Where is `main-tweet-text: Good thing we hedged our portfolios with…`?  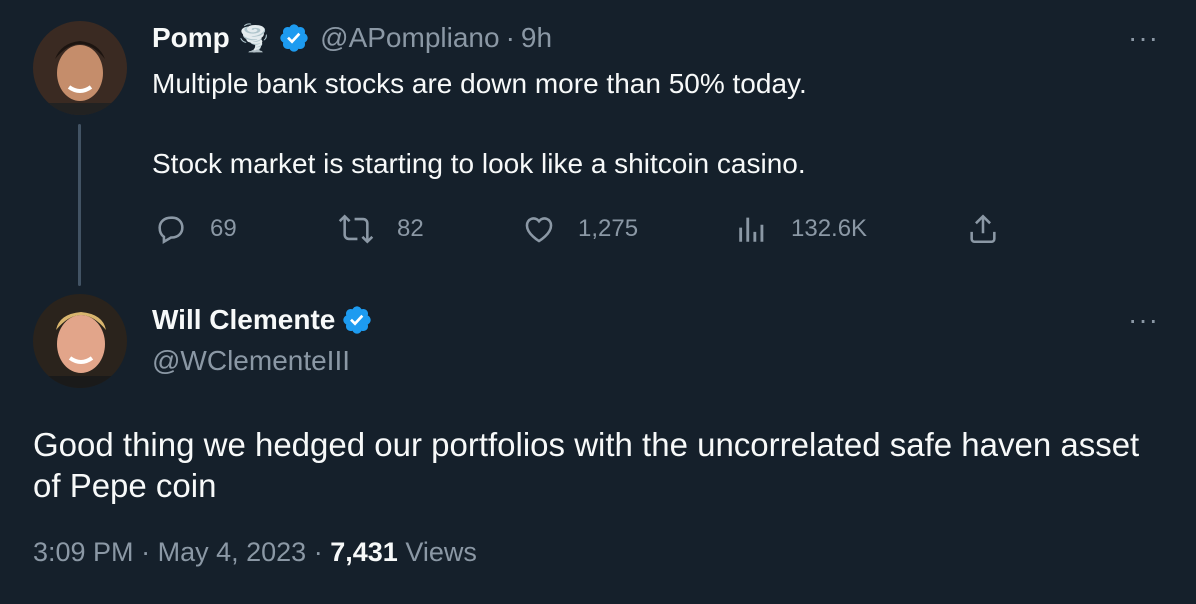
main-tweet-text: Good thing we hedged our portfolios with… is located at coordinates (586, 465).